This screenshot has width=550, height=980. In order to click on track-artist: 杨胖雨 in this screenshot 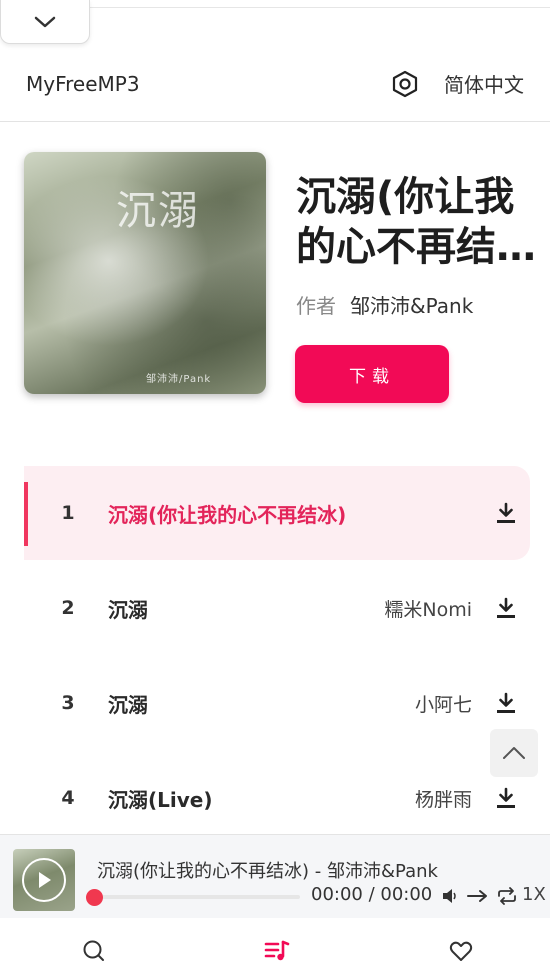, I will do `click(443, 799)`.